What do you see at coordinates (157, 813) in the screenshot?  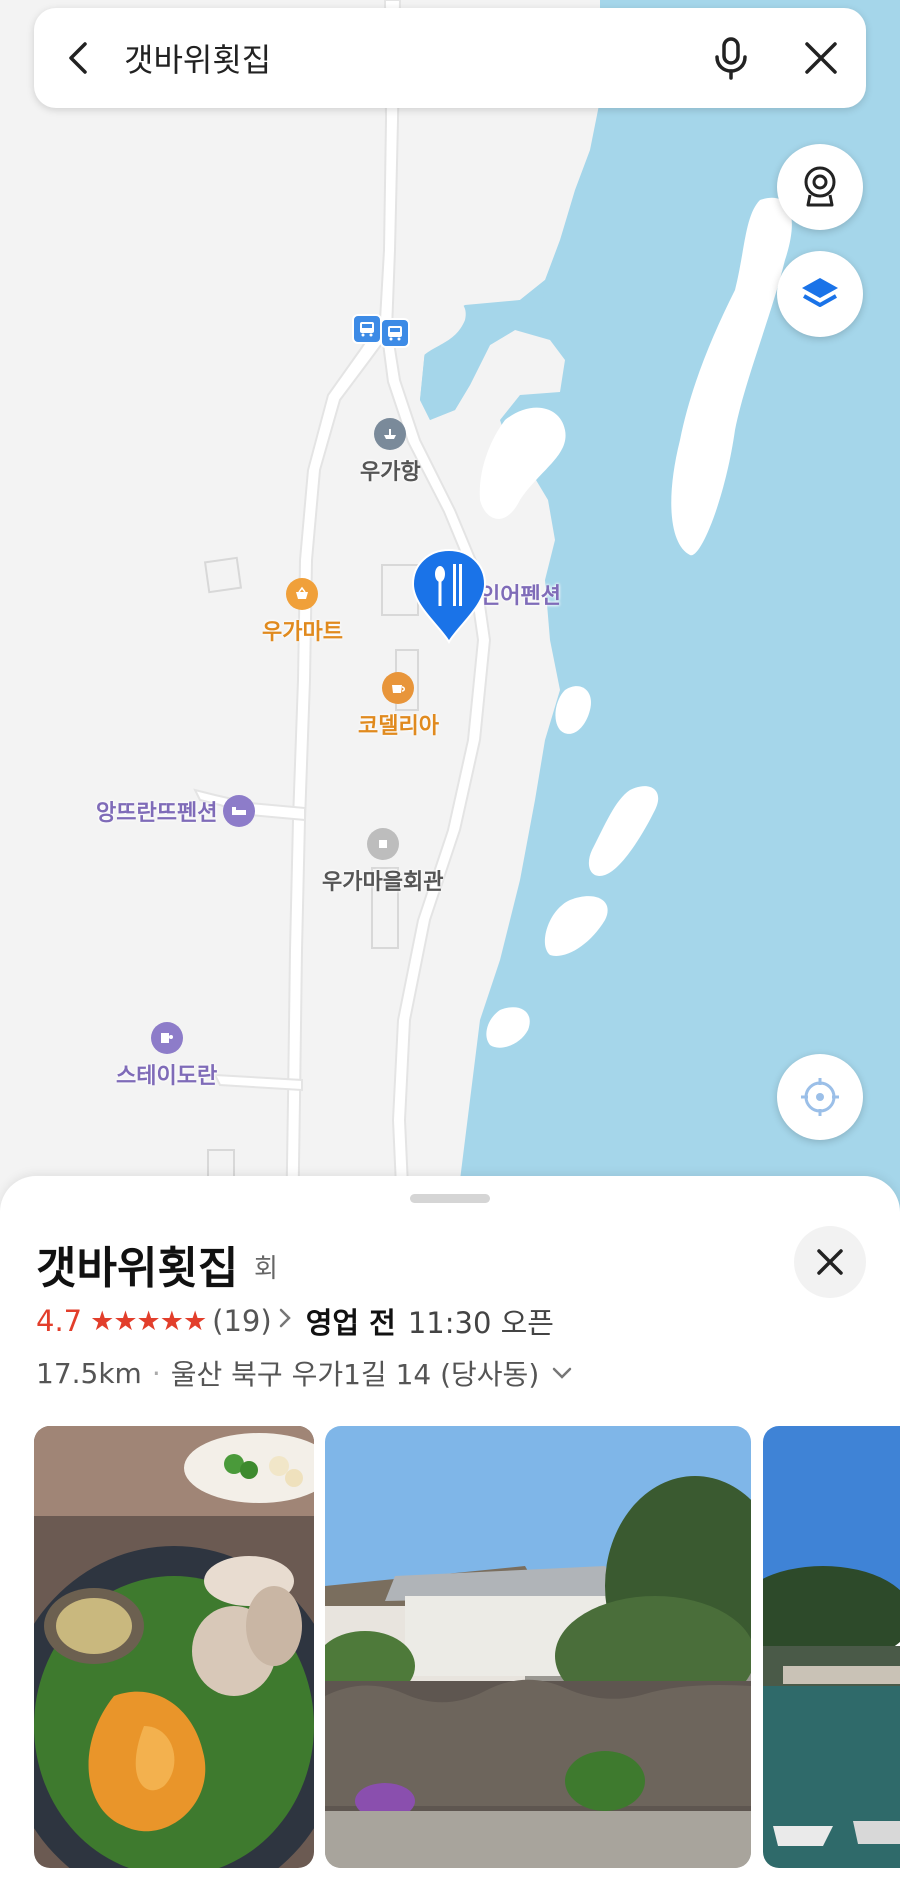 I see `poi-label: 앙뜨란뜨펜션` at bounding box center [157, 813].